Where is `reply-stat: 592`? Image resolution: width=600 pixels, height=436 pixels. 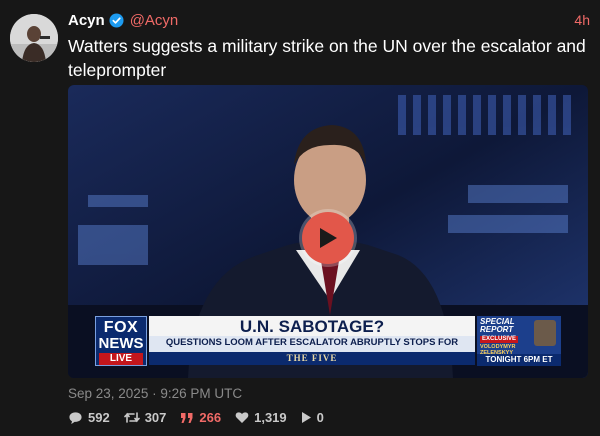
reply-stat: 592 is located at coordinates (89, 417).